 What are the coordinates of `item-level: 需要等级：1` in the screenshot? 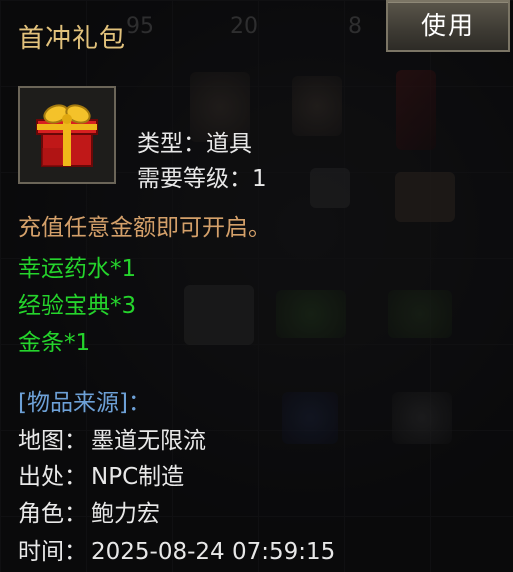 It's located at (202, 176).